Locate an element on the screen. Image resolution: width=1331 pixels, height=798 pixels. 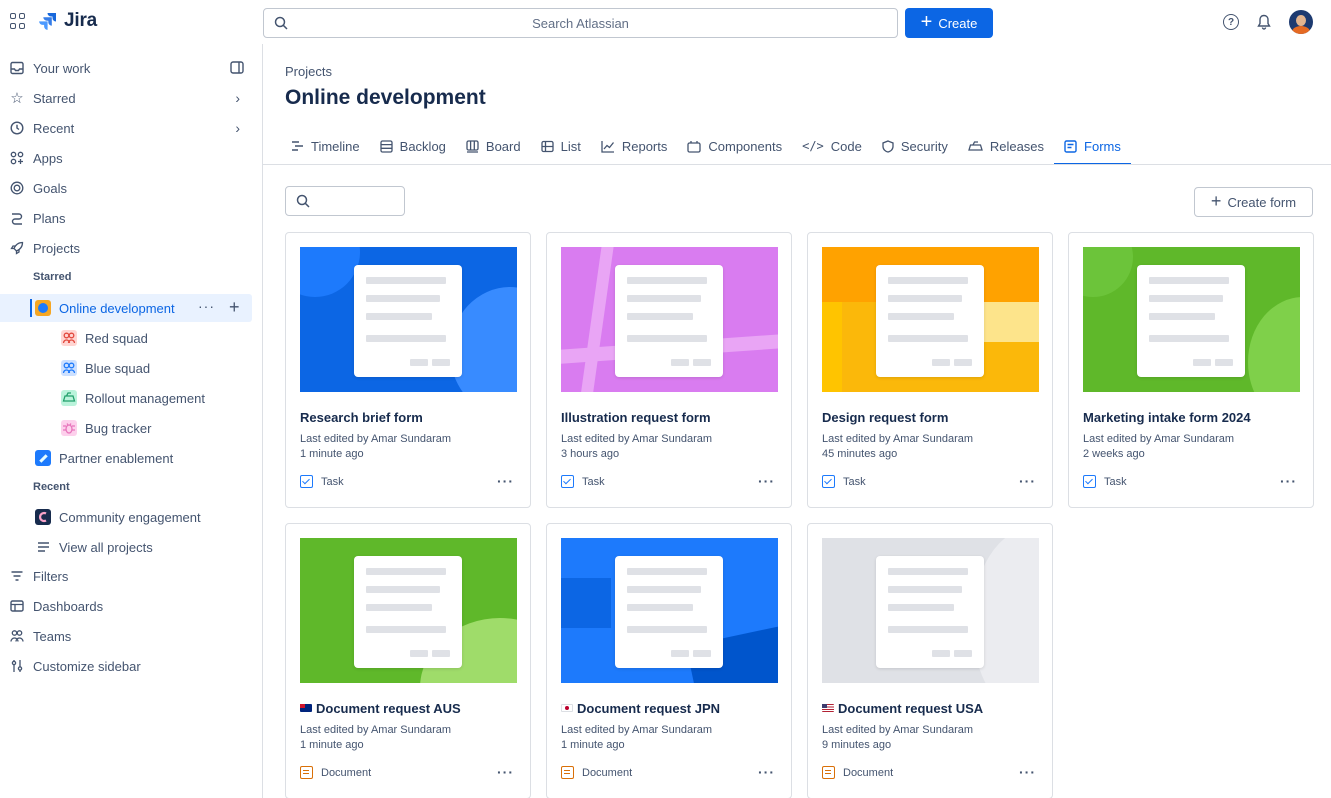
notifications-bell-icon is located at coordinates (1264, 22).